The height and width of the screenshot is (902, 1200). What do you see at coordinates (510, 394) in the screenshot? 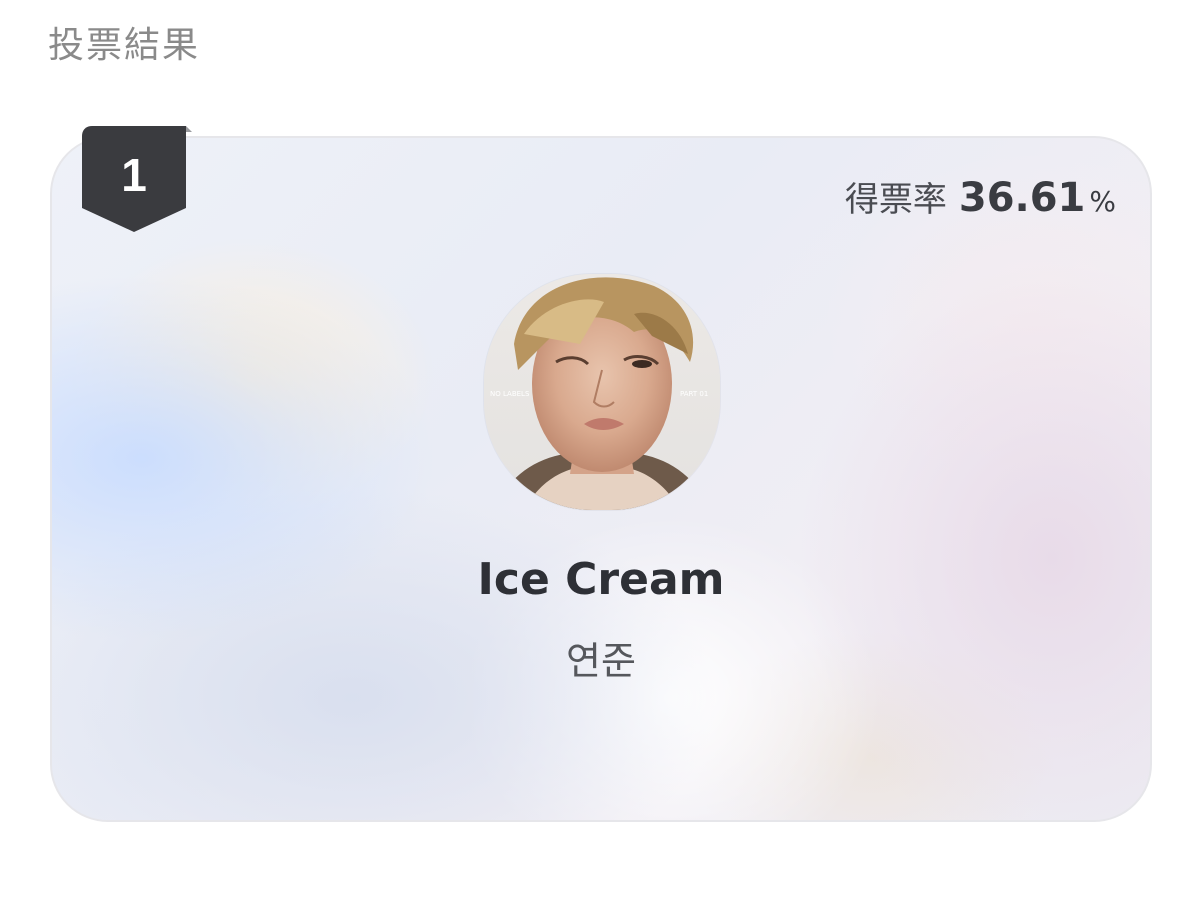
I see `album-art-text-left: NO LABELS` at bounding box center [510, 394].